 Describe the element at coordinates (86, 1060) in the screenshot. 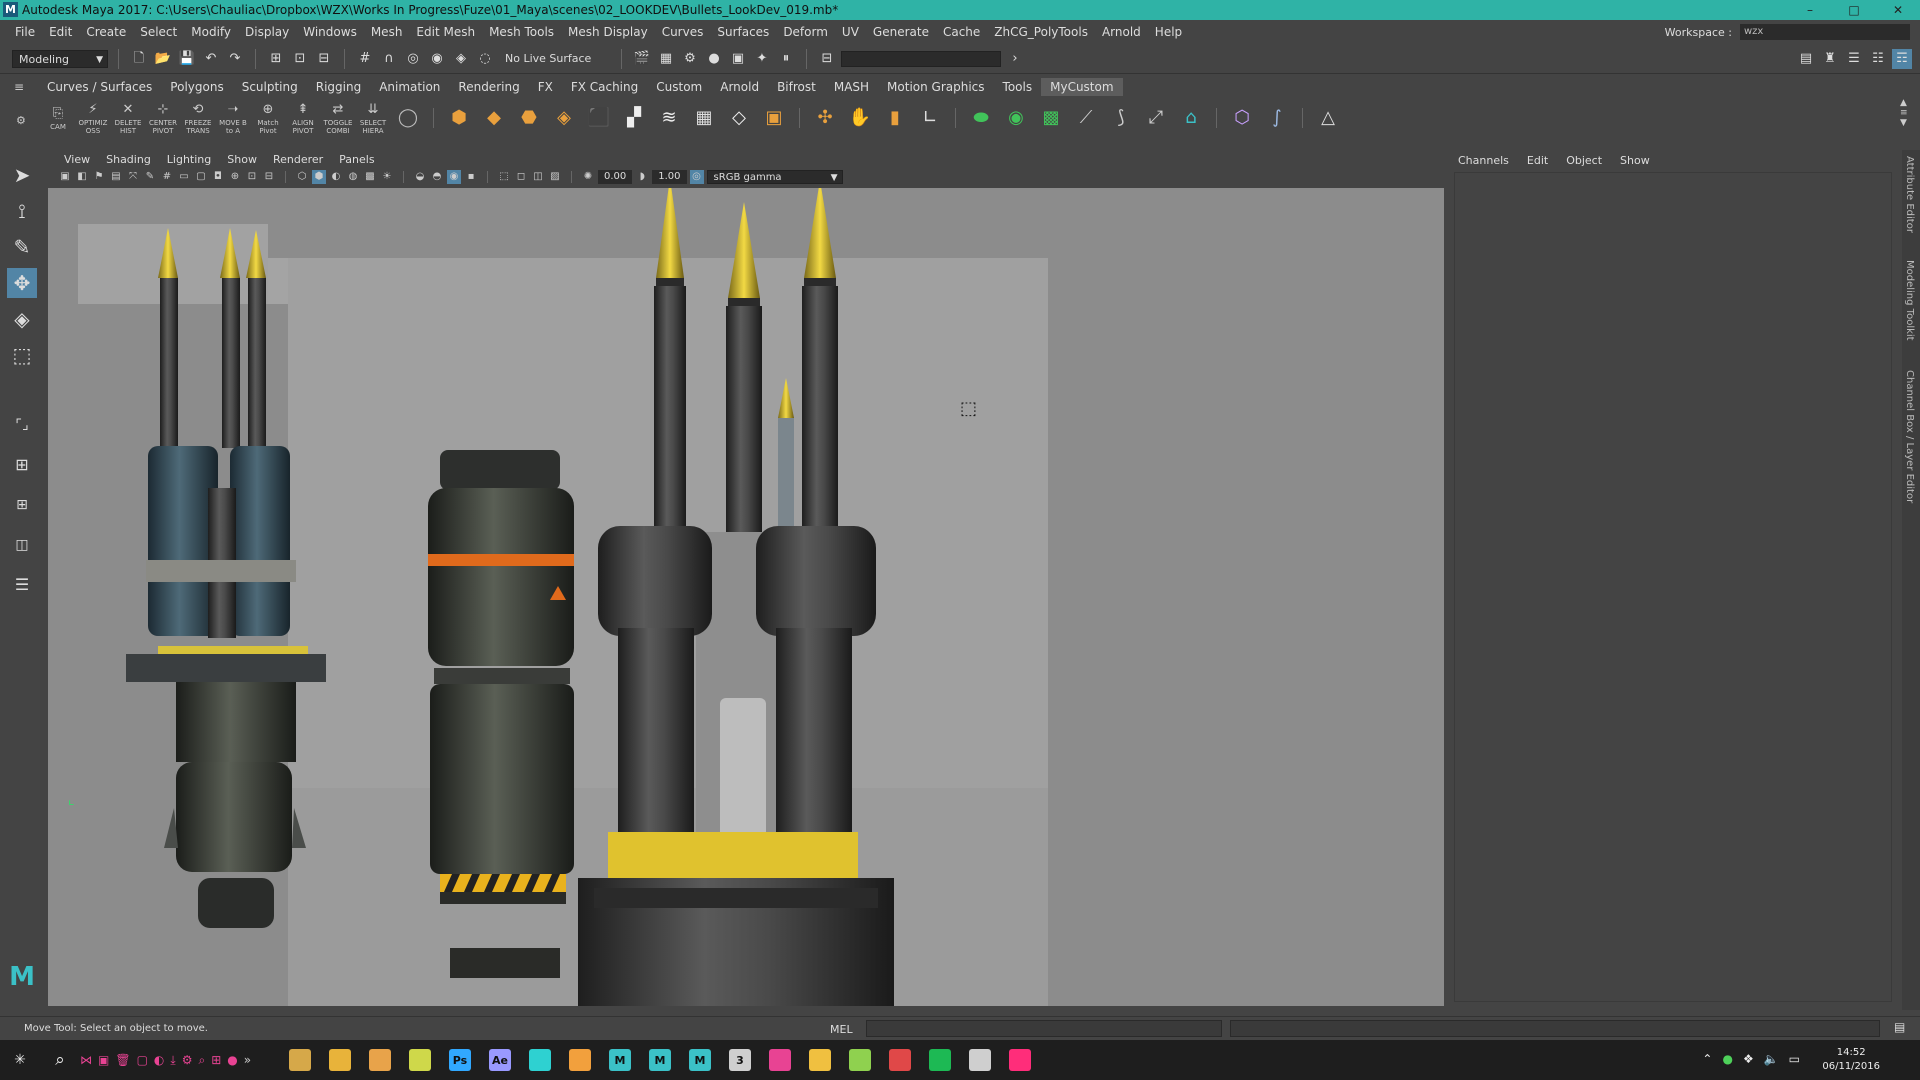

I see `share-icon: ⋈` at that location.